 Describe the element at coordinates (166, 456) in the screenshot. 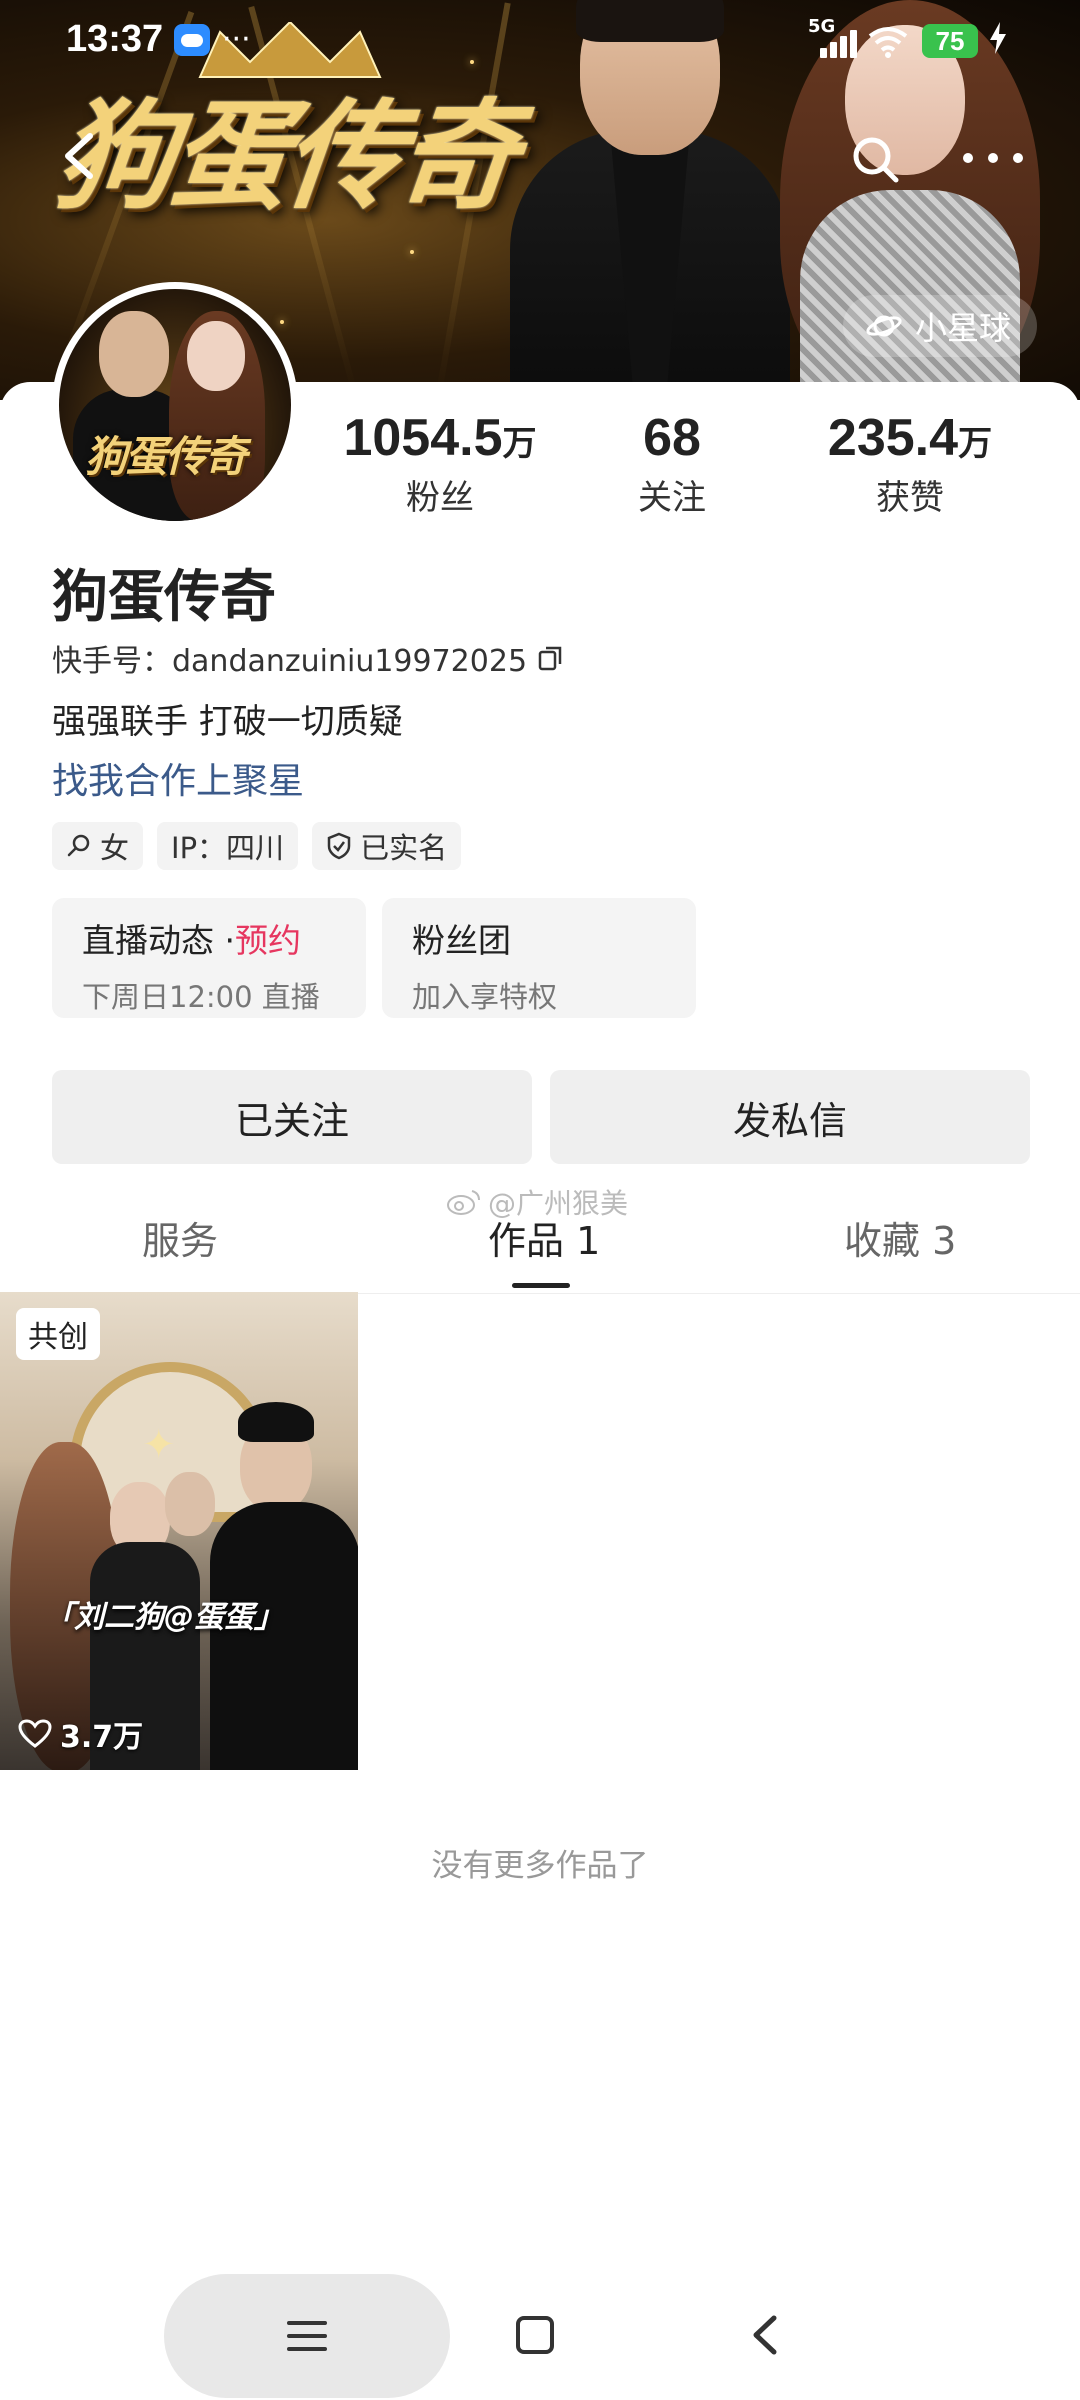

I see `avatar-title: 狗蛋传奇` at that location.